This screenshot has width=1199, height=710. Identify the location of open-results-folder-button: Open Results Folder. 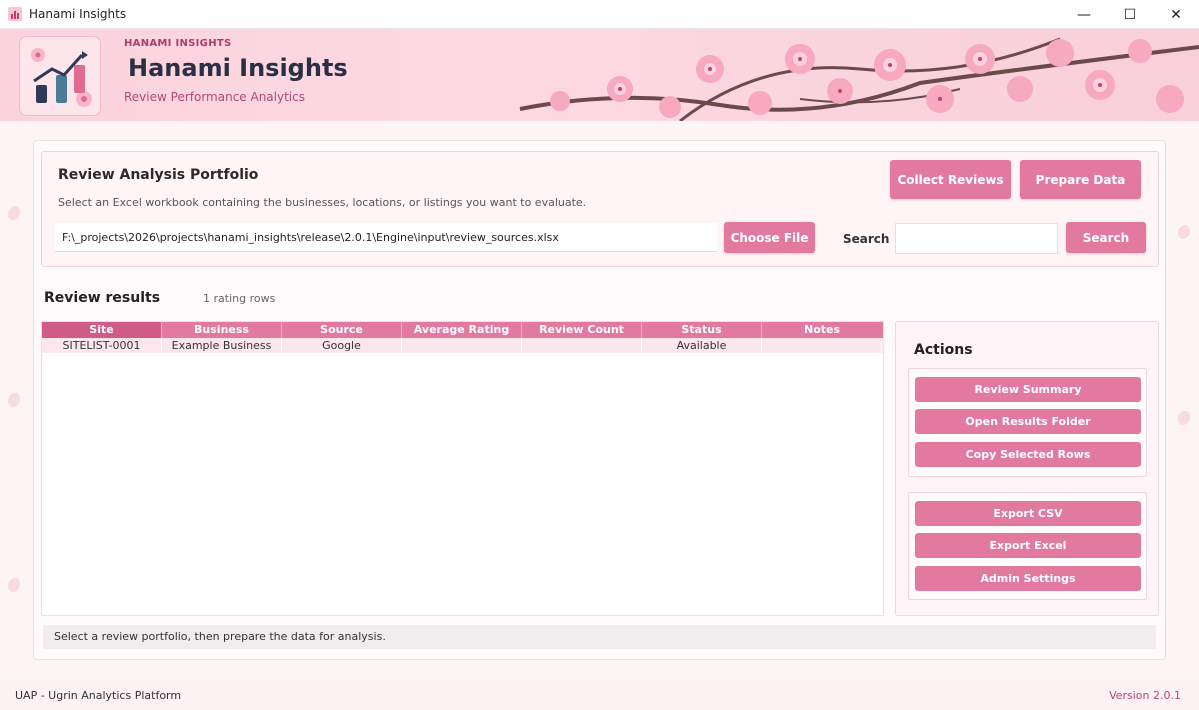
(1028, 421).